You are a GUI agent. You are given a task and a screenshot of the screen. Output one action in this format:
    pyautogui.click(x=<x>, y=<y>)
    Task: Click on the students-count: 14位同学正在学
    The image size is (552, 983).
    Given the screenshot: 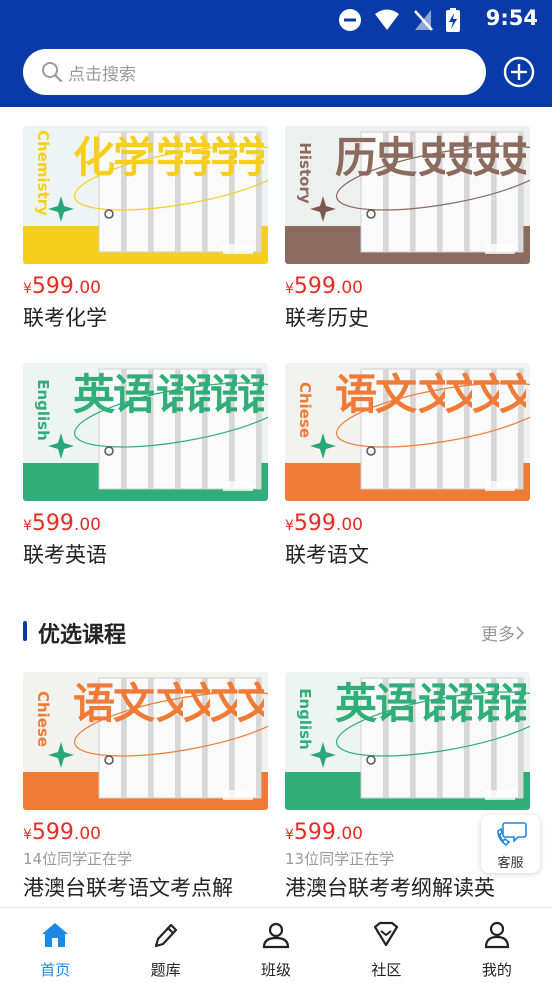 What is the action you would take?
    pyautogui.click(x=78, y=859)
    